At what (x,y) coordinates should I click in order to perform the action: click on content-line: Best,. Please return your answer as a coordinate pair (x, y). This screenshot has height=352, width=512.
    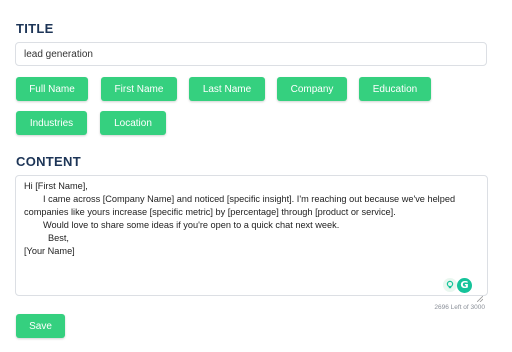
    Looking at the image, I should click on (58, 238).